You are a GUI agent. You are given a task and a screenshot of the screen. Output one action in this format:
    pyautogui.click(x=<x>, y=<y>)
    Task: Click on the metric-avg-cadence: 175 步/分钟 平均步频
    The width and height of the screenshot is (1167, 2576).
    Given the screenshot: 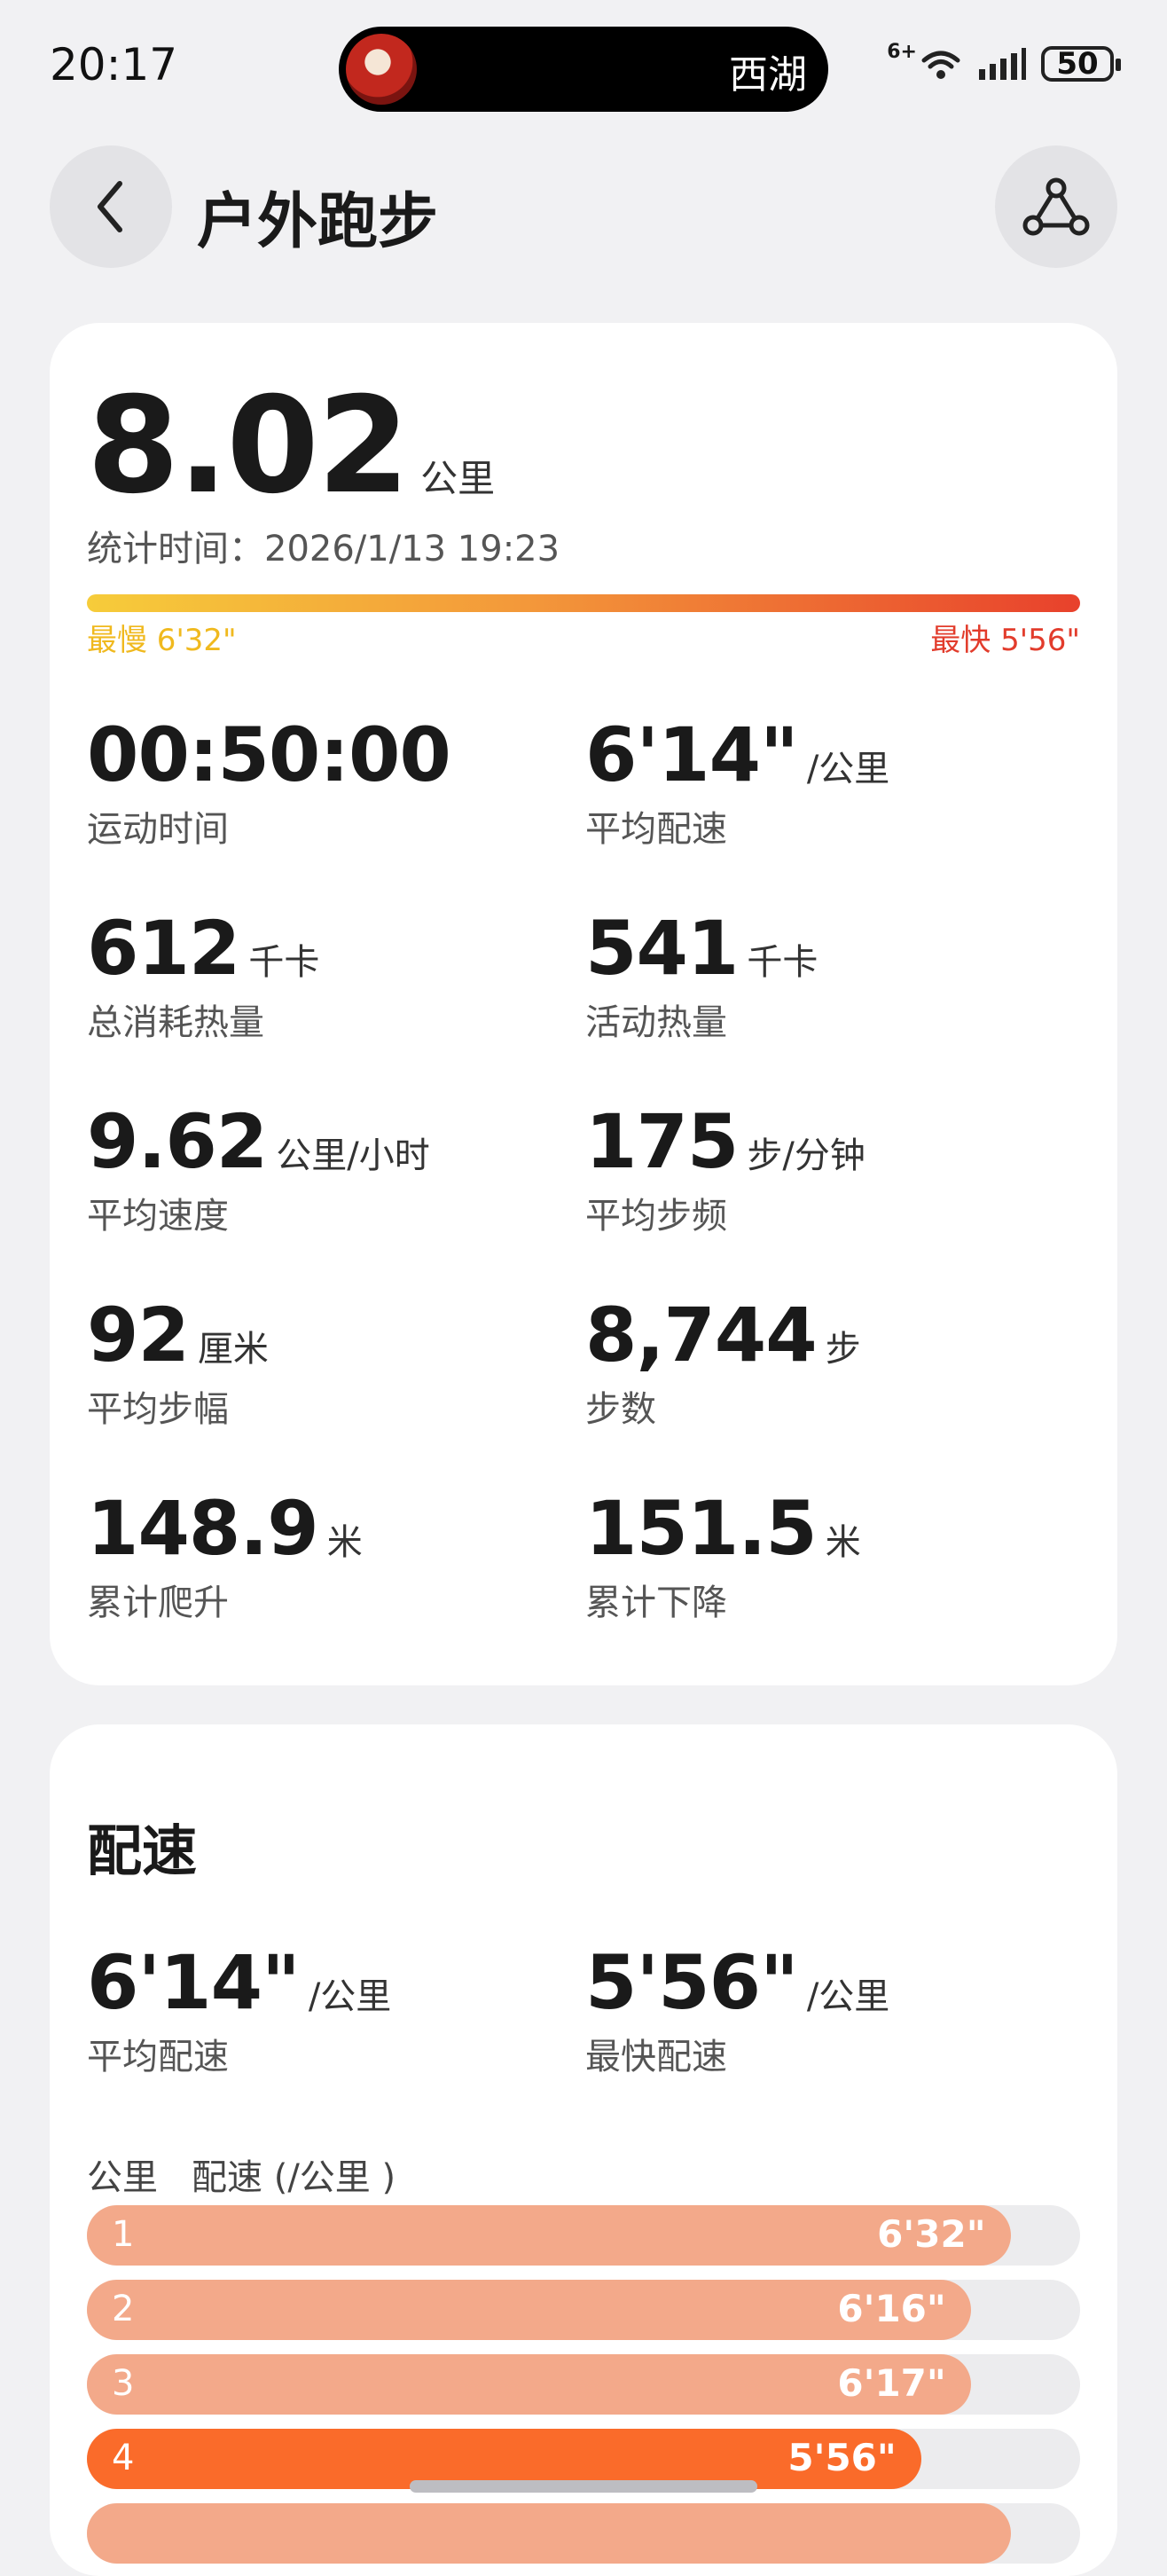 What is the action you would take?
    pyautogui.click(x=725, y=1168)
    